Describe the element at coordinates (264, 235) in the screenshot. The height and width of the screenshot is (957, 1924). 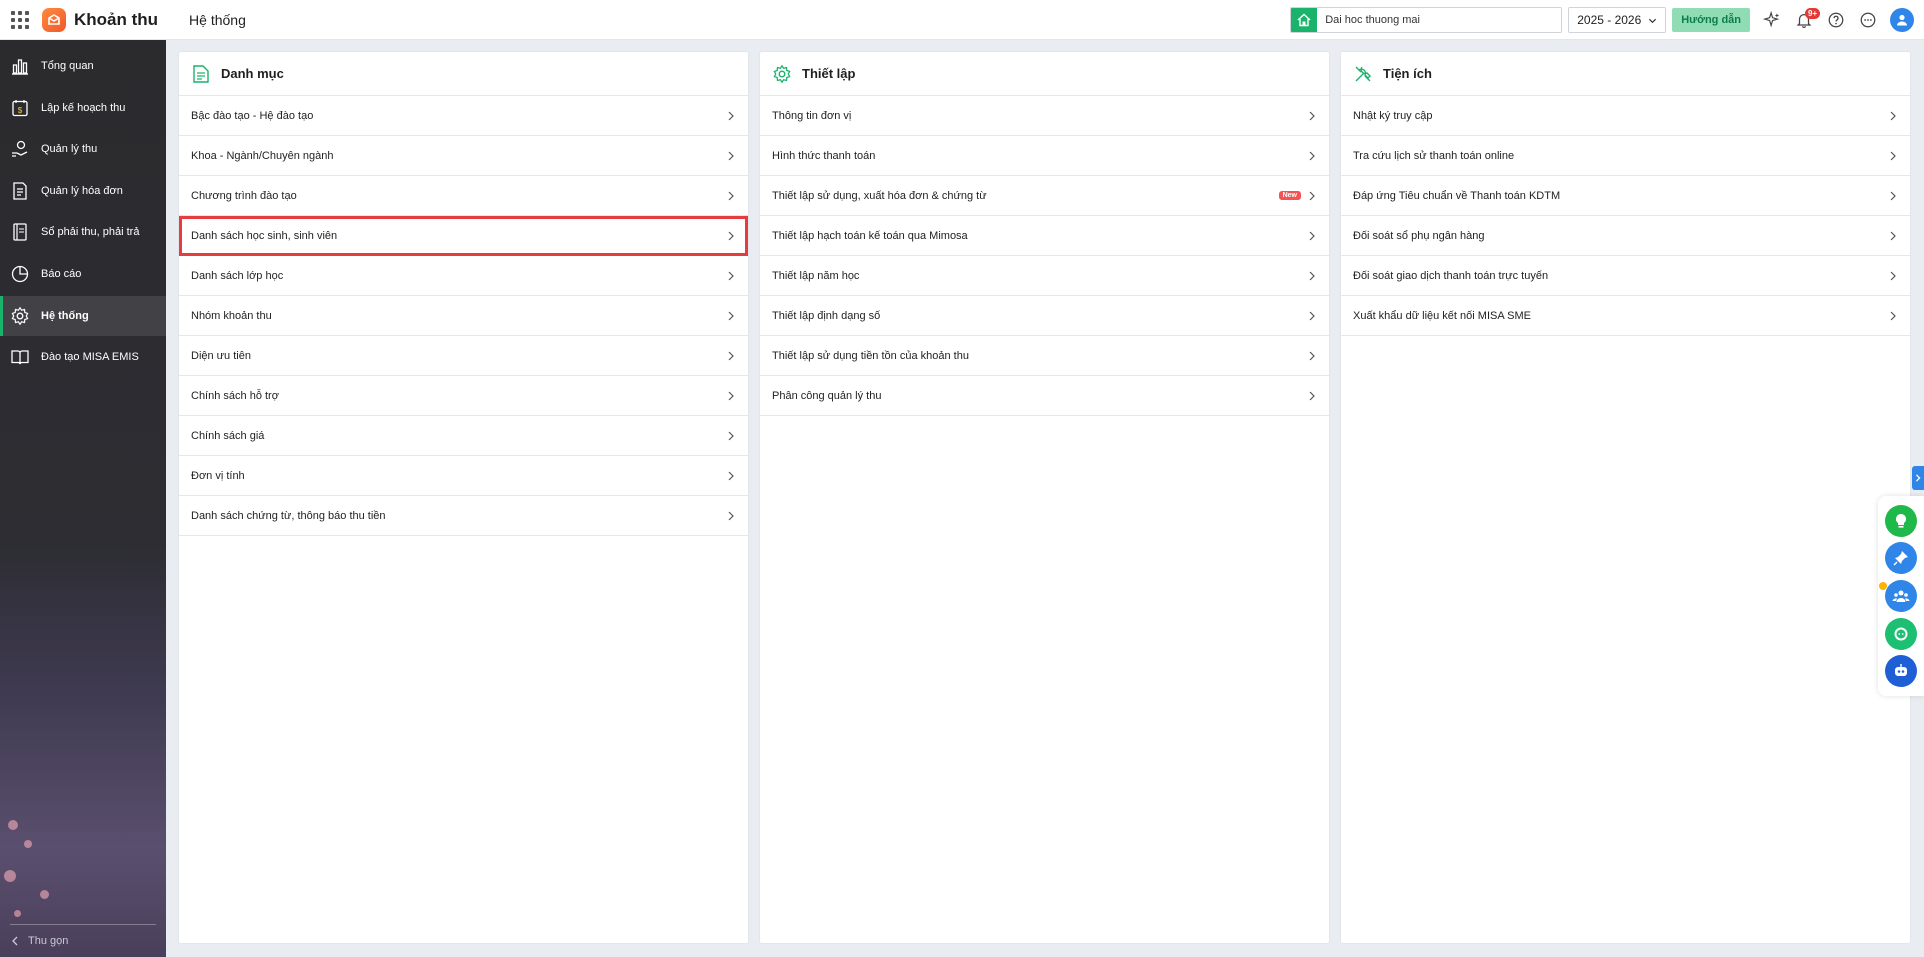
I see `list-item-label: Danh sách học sinh, sinh viên` at that location.